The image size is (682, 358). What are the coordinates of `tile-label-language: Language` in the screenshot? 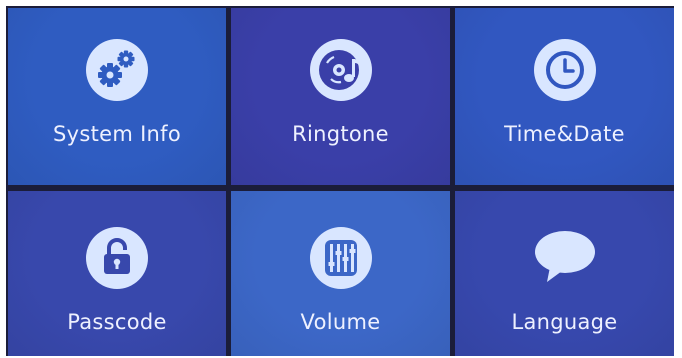 It's located at (564, 322).